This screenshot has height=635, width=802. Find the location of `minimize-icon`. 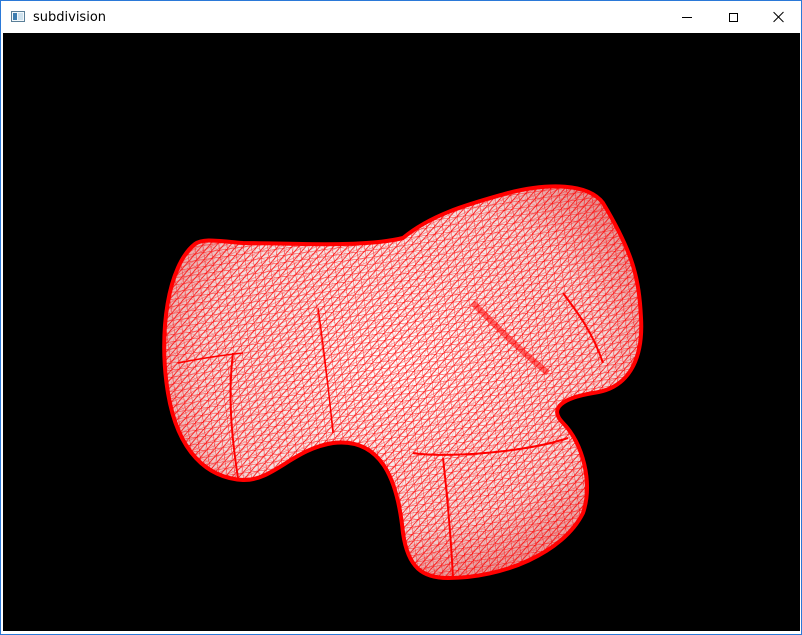

minimize-icon is located at coordinates (687, 17).